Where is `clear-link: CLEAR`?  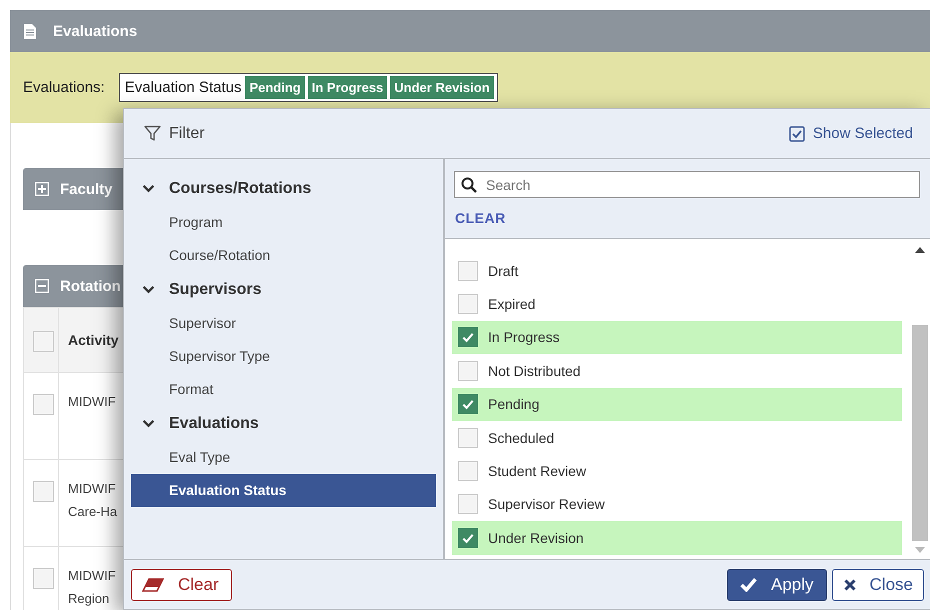
clear-link: CLEAR is located at coordinates (480, 218).